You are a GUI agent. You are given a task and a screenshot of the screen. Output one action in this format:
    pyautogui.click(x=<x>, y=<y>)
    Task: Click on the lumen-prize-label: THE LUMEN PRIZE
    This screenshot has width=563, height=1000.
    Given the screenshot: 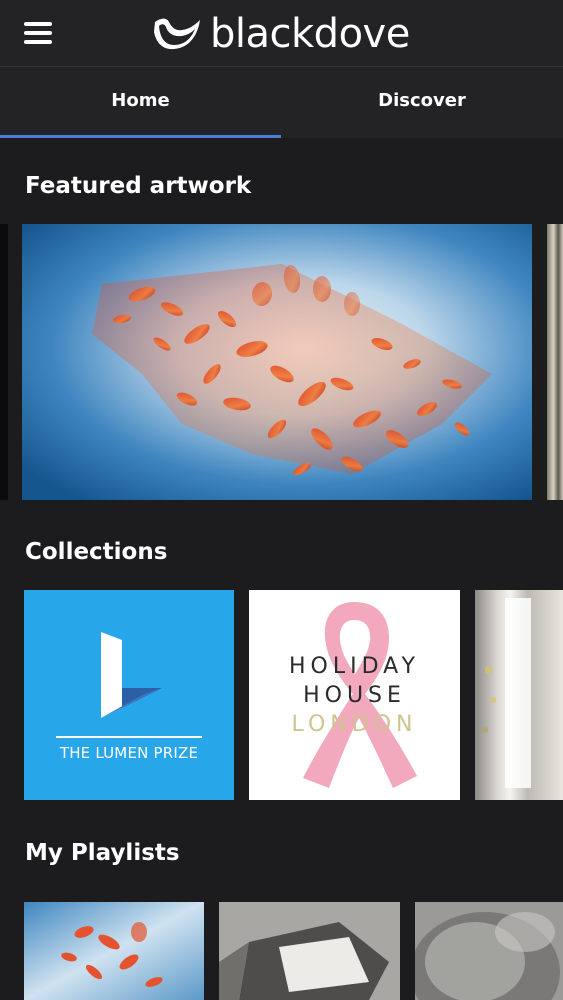 What is the action you would take?
    pyautogui.click(x=129, y=753)
    